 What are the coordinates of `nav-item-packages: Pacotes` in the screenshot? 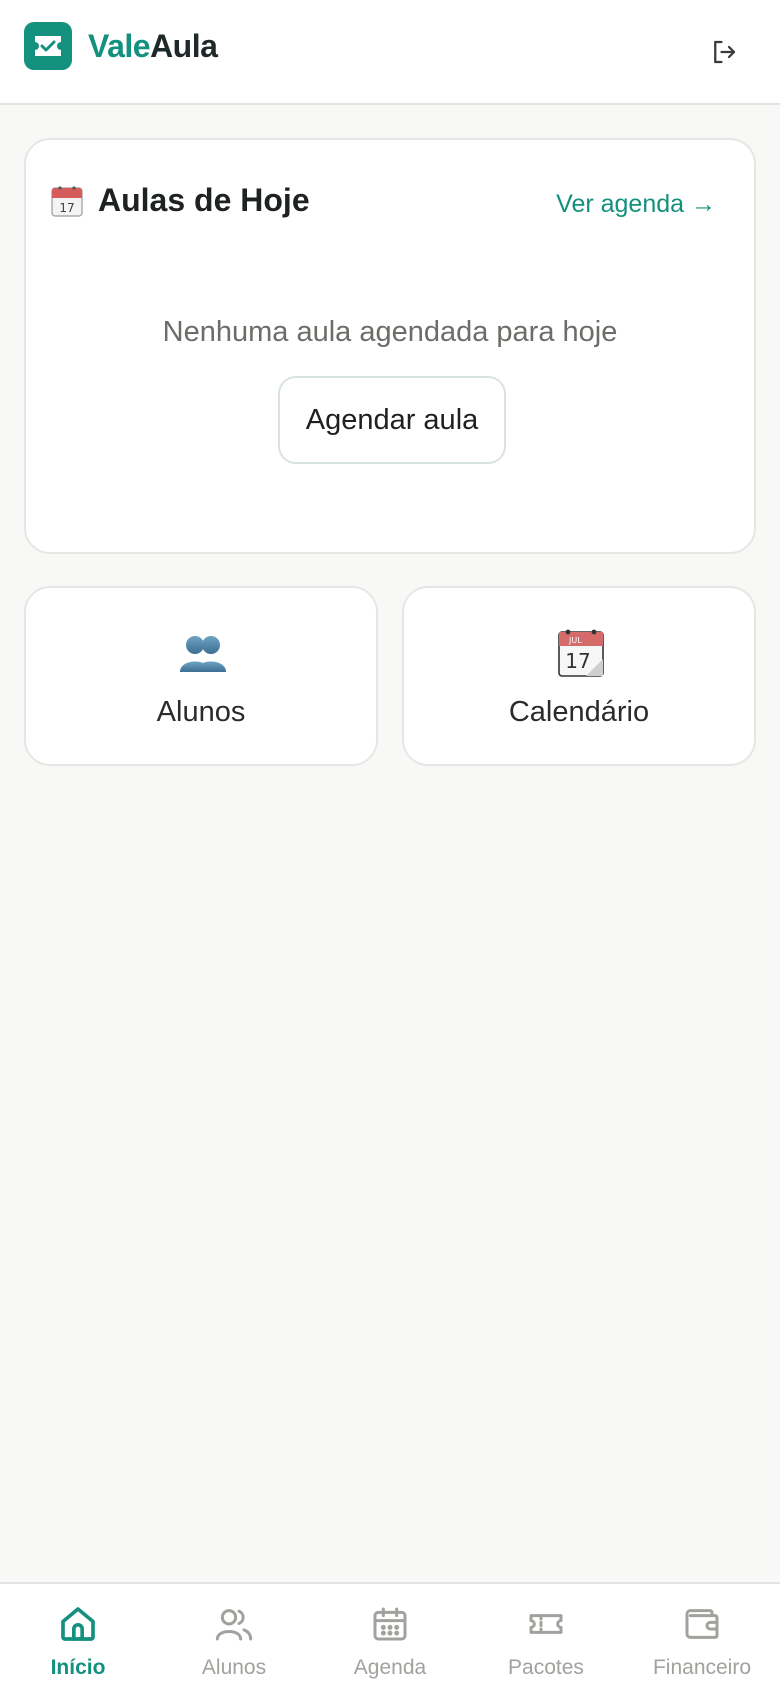 It's located at (546, 1636).